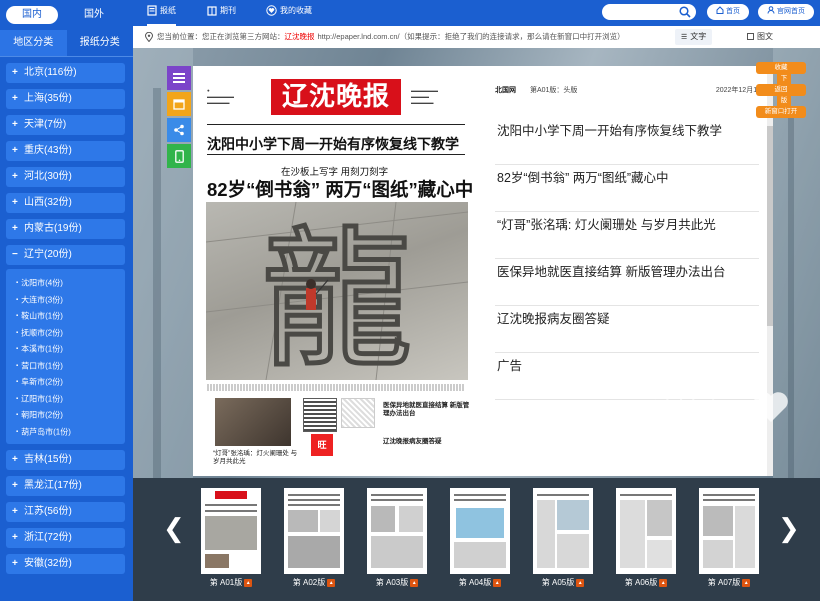  Describe the element at coordinates (179, 78) in the screenshot. I see `menu-button` at that location.